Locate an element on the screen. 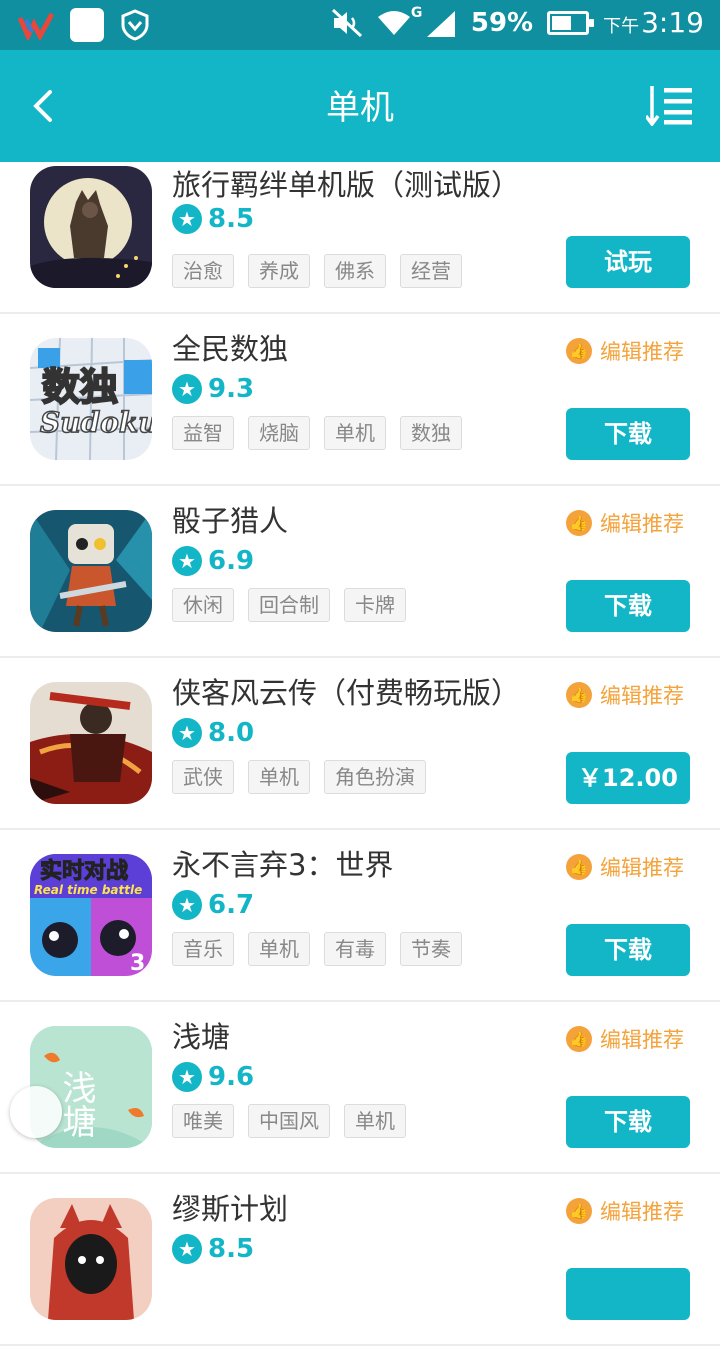 The image size is (720, 1346). rating-score: 6.9 is located at coordinates (231, 561).